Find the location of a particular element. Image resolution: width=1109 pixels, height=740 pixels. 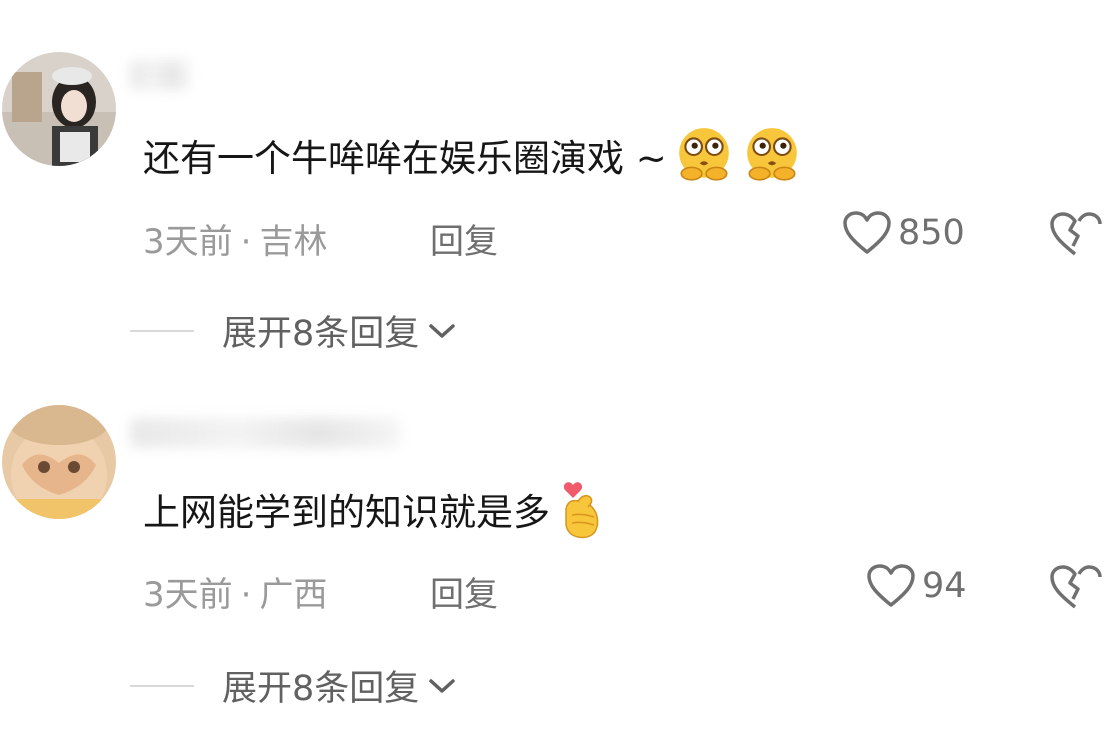

finger-heart-emoji is located at coordinates (581, 509).